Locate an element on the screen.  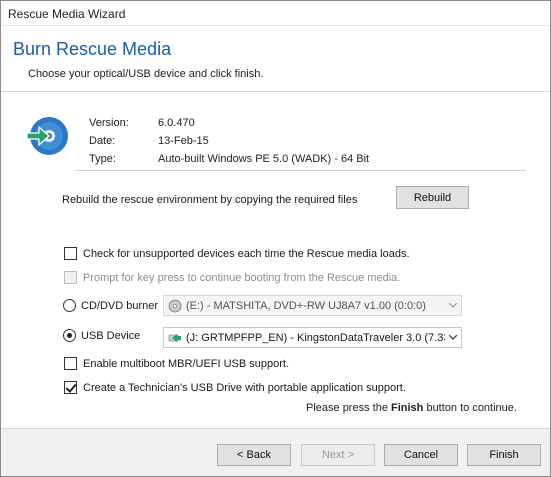
finish-button: Finish is located at coordinates (504, 455).